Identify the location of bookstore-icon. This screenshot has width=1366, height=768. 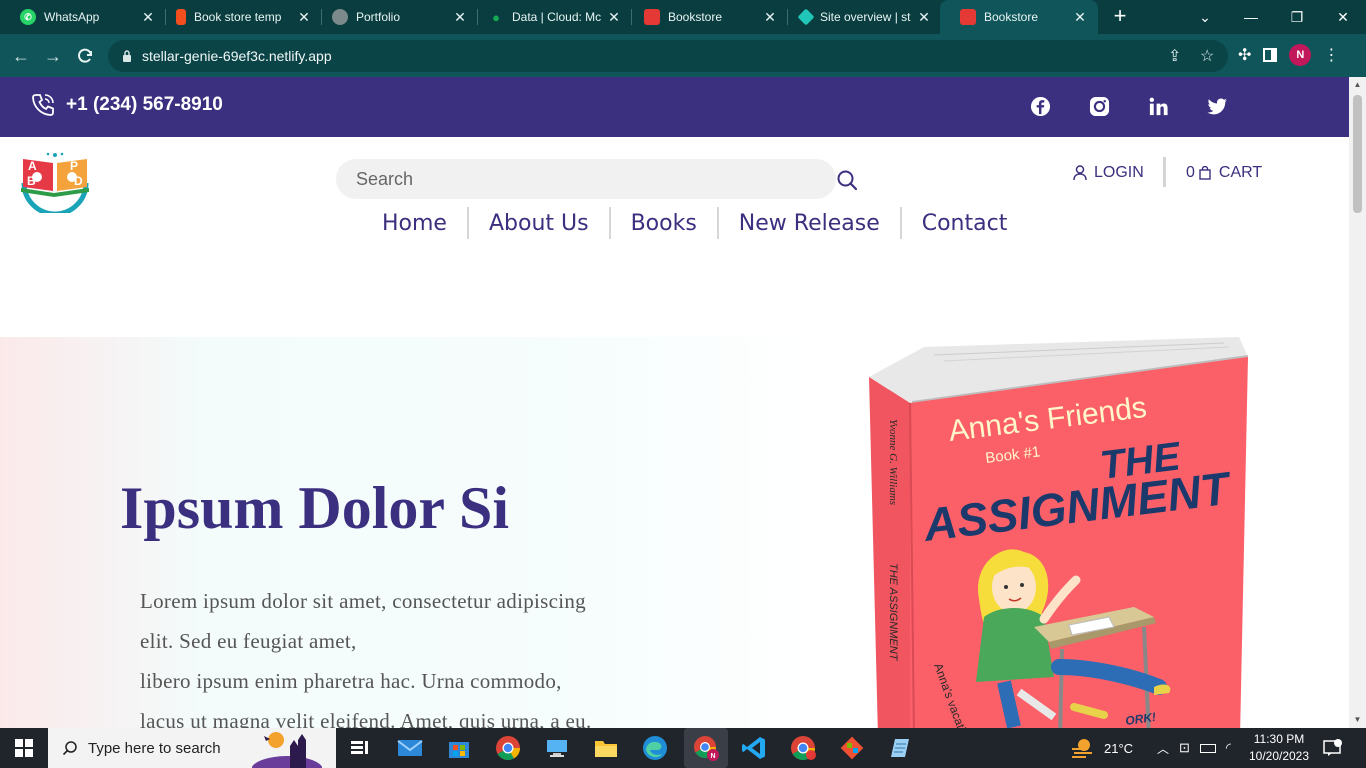
(652, 17).